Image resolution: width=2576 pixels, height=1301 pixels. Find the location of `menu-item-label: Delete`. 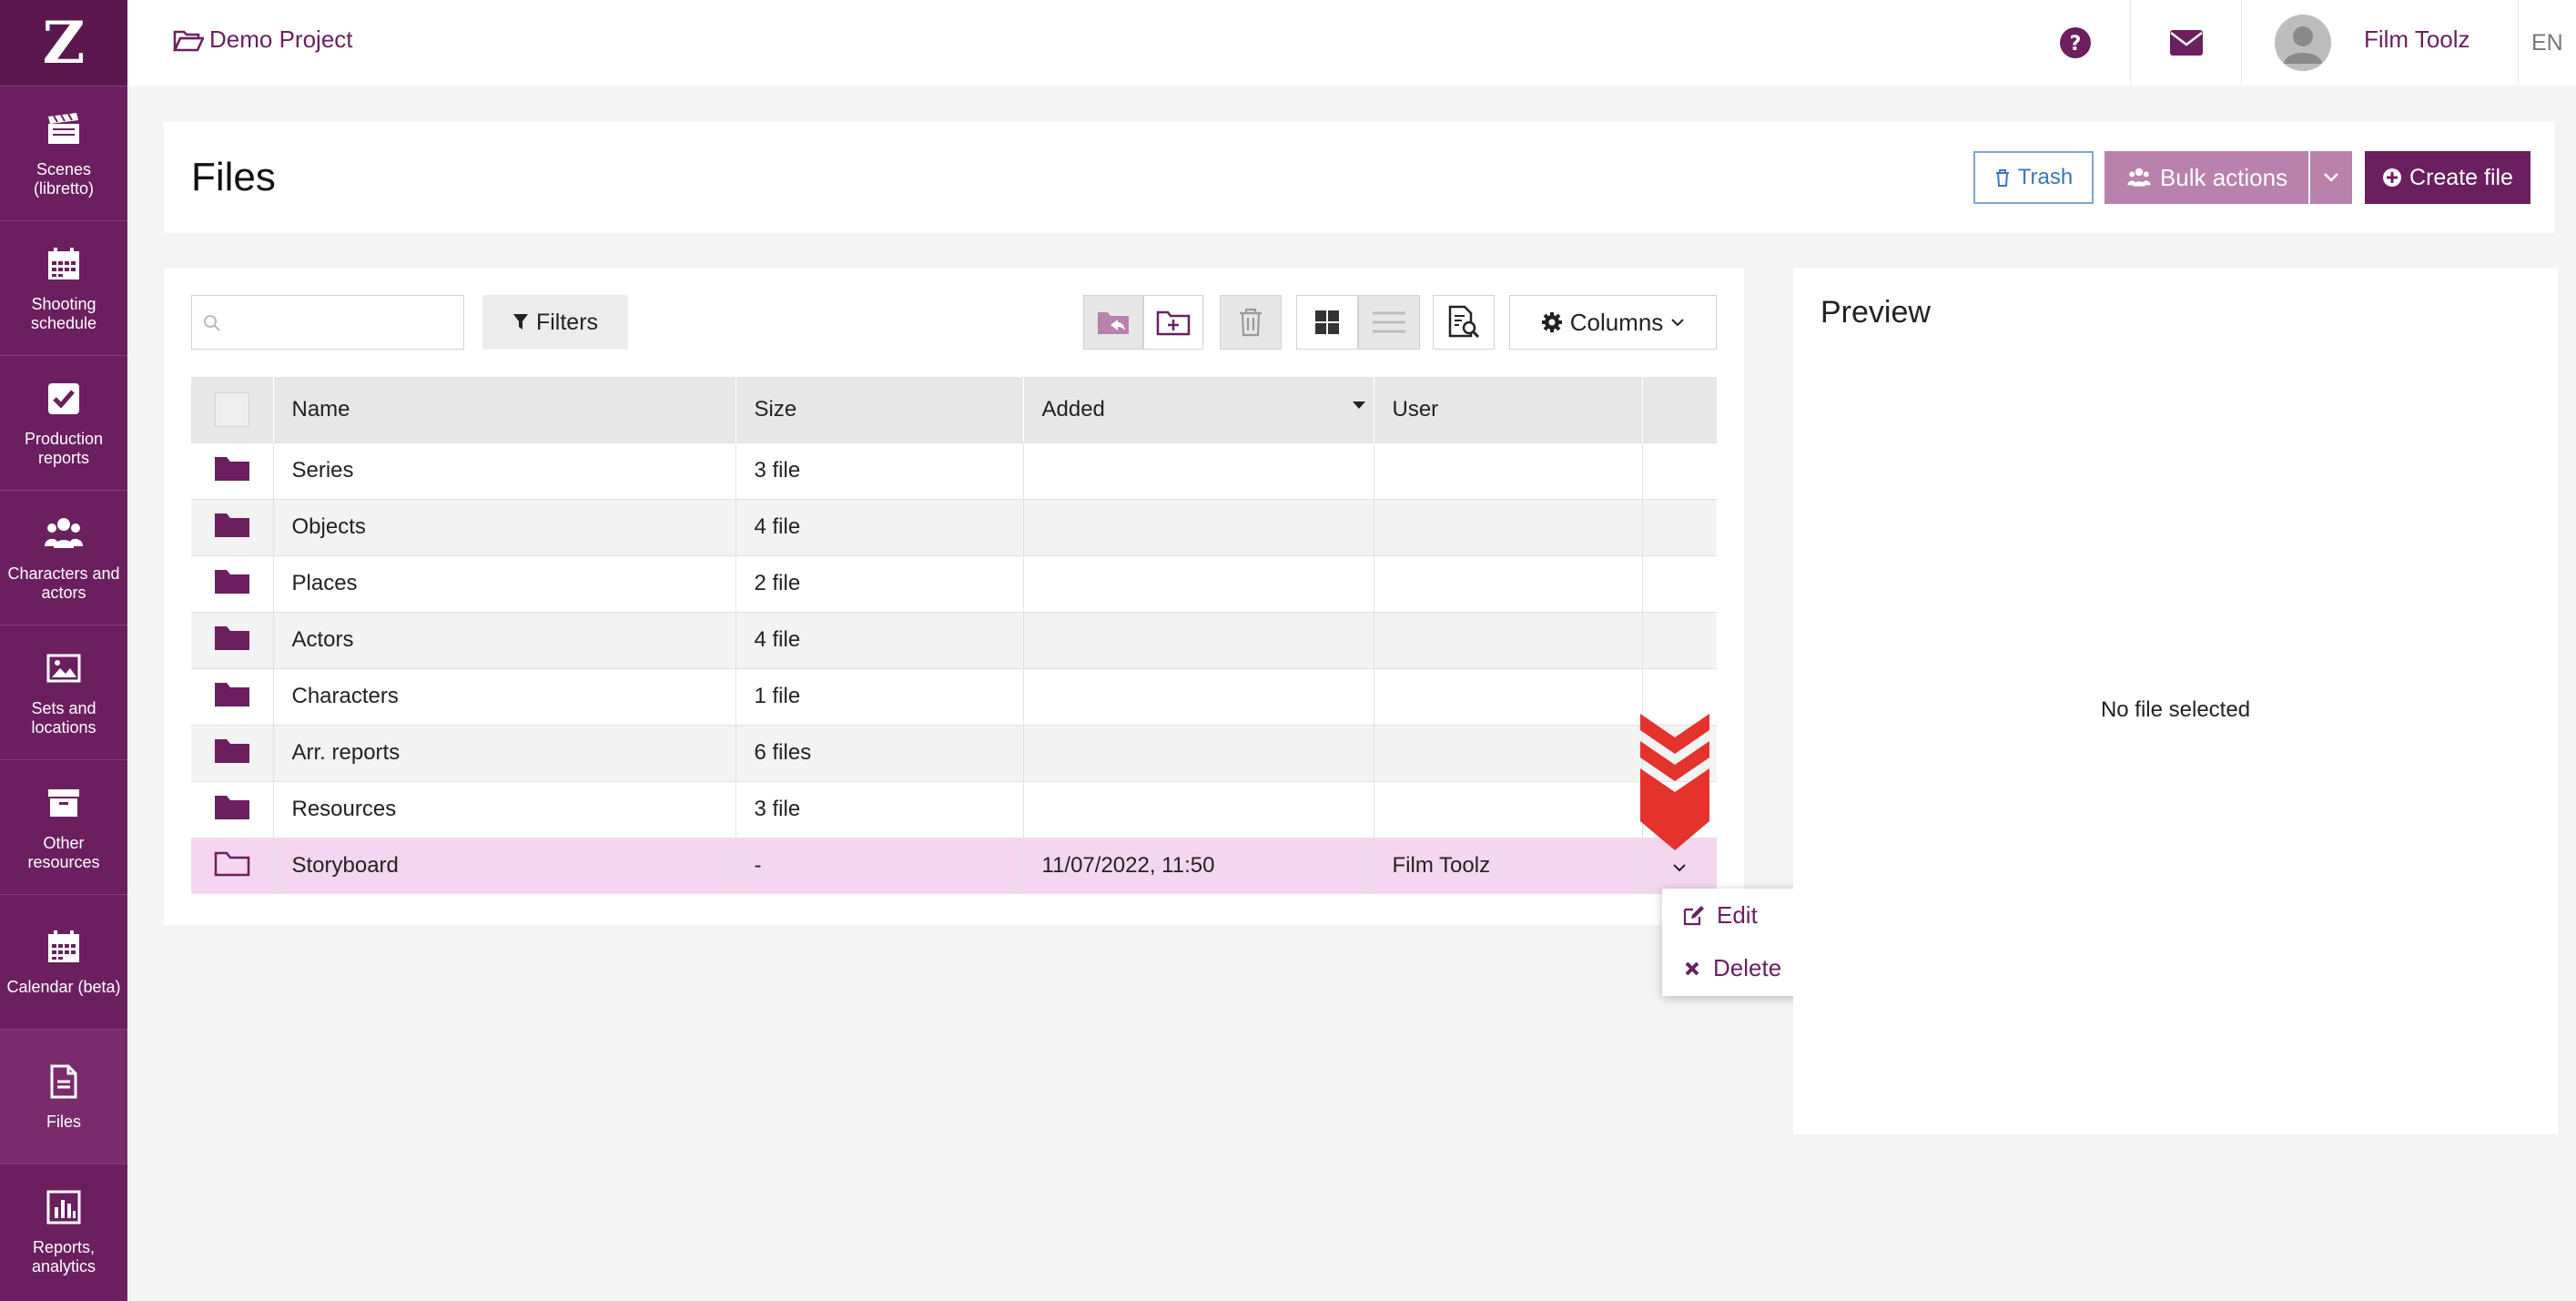

menu-item-label: Delete is located at coordinates (1747, 967).